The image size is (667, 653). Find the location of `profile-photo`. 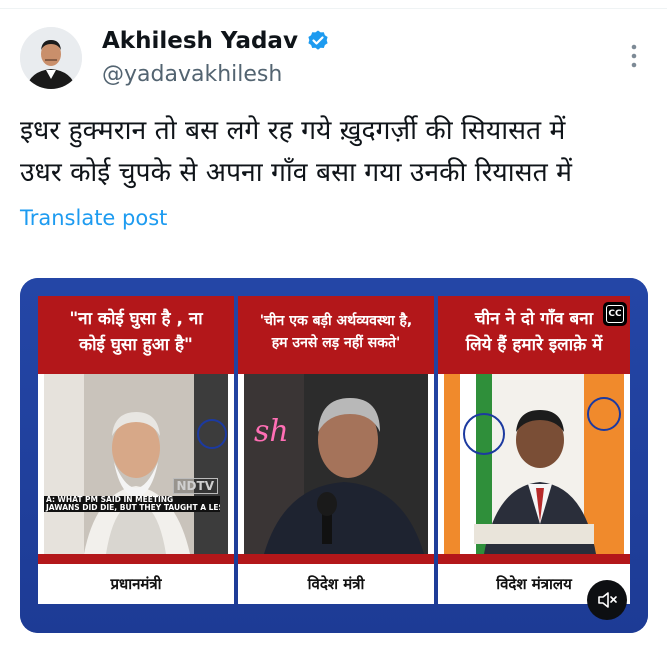

profile-photo is located at coordinates (51, 58).